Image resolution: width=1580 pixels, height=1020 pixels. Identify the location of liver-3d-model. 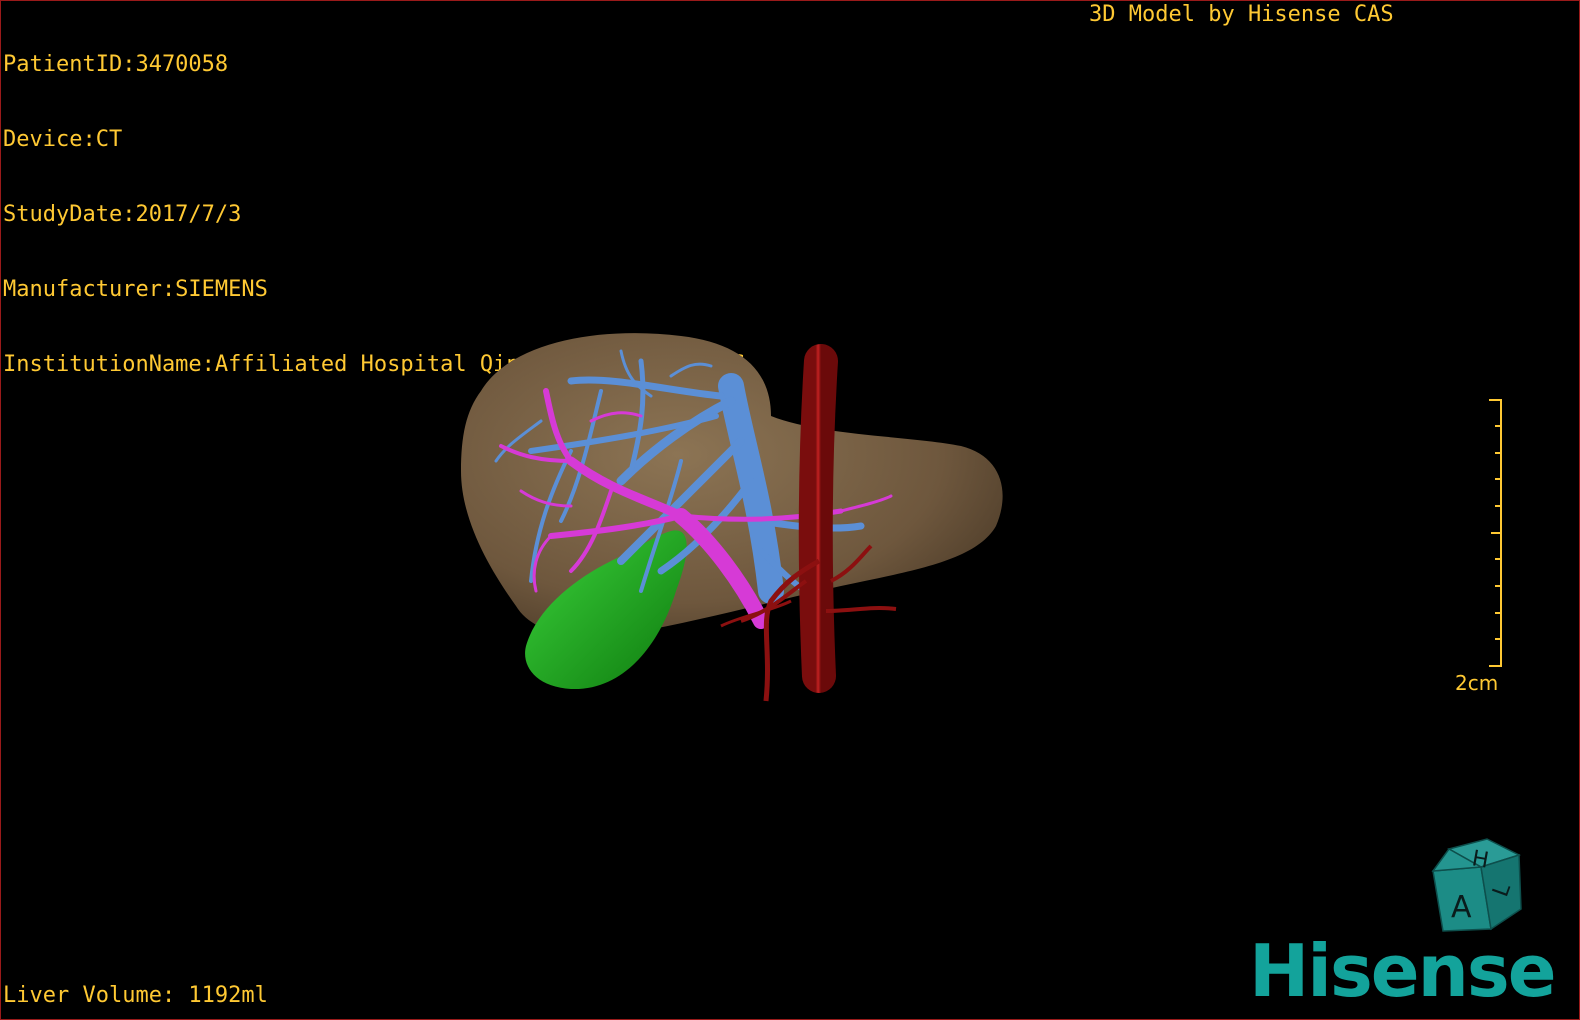
(731, 521).